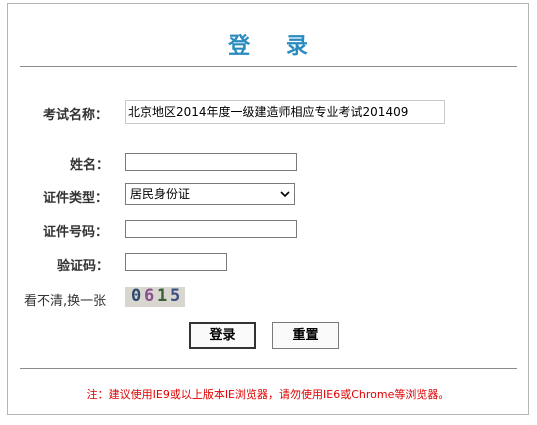 The image size is (537, 425). What do you see at coordinates (90, 165) in the screenshot?
I see `name-label: 姓名：` at bounding box center [90, 165].